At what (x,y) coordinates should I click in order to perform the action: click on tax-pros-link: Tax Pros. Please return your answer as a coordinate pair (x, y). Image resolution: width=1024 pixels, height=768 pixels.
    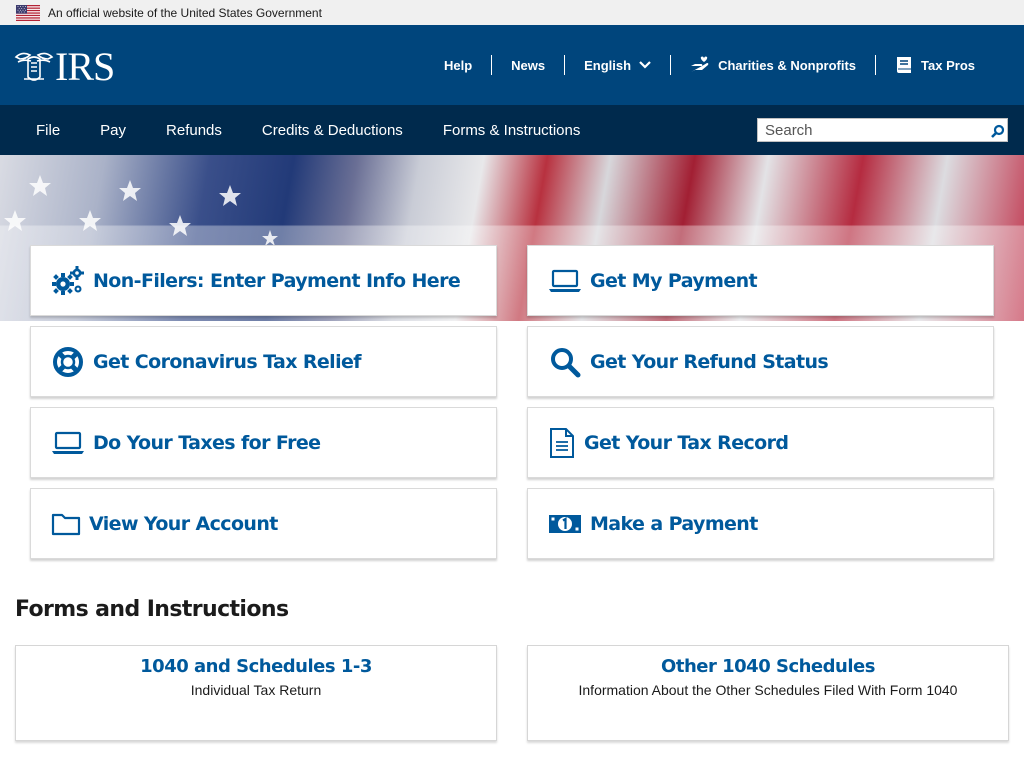
    Looking at the image, I should click on (934, 65).